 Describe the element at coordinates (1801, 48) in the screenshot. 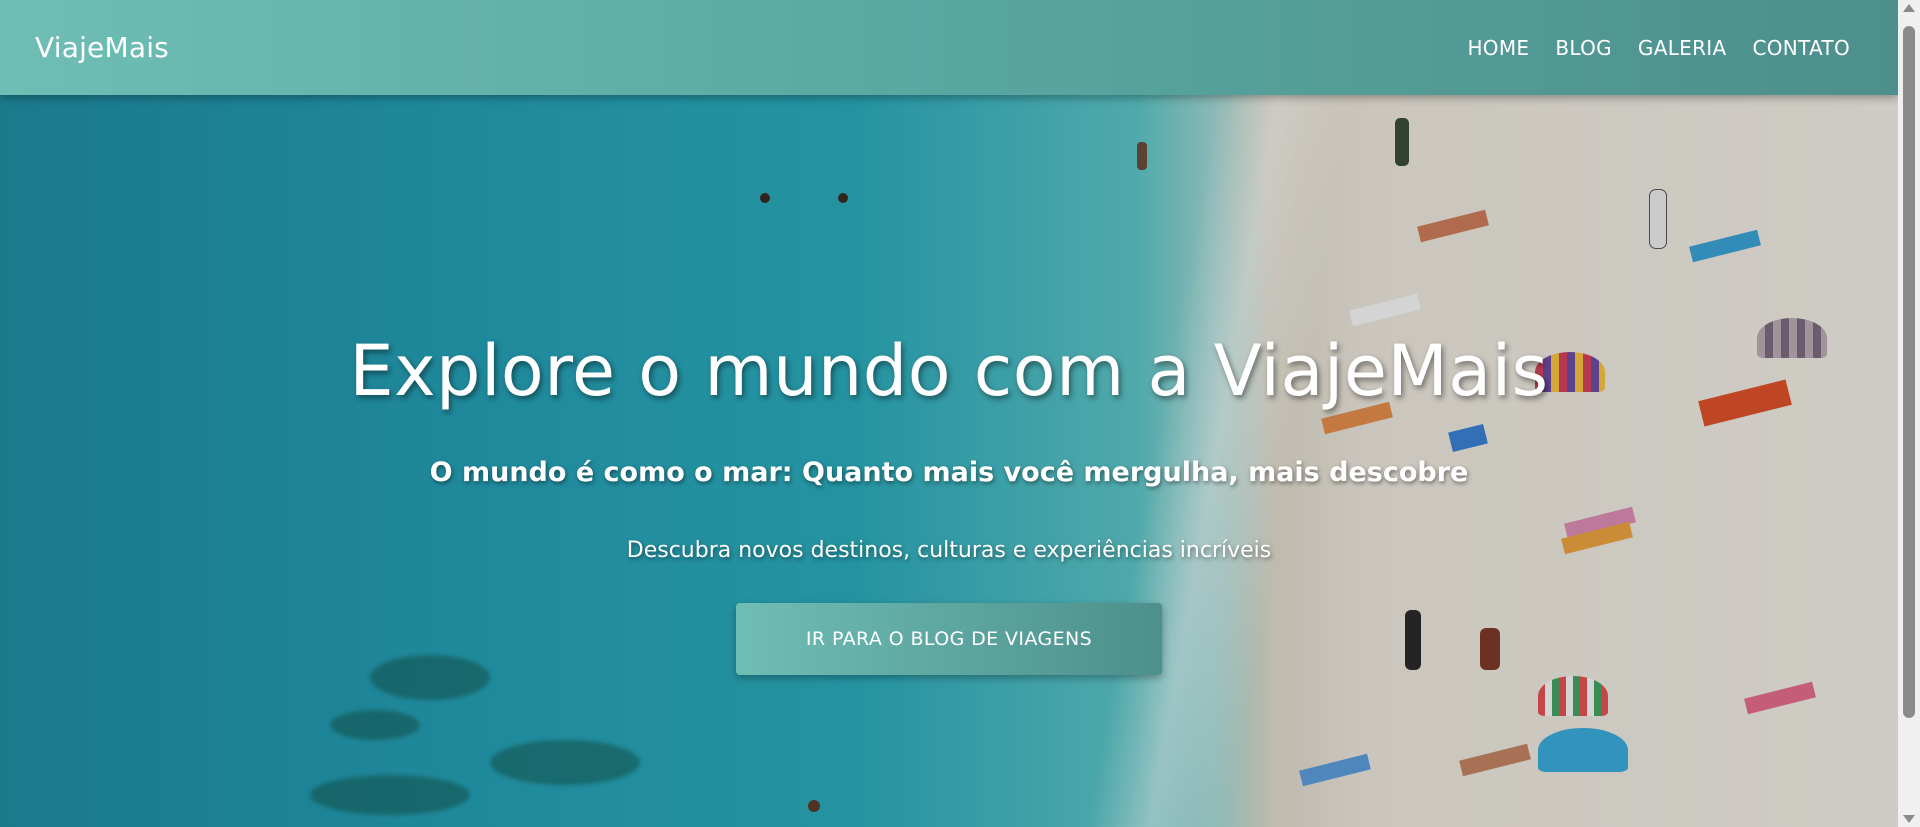

I see `nav-link-contato: CONTATO` at that location.